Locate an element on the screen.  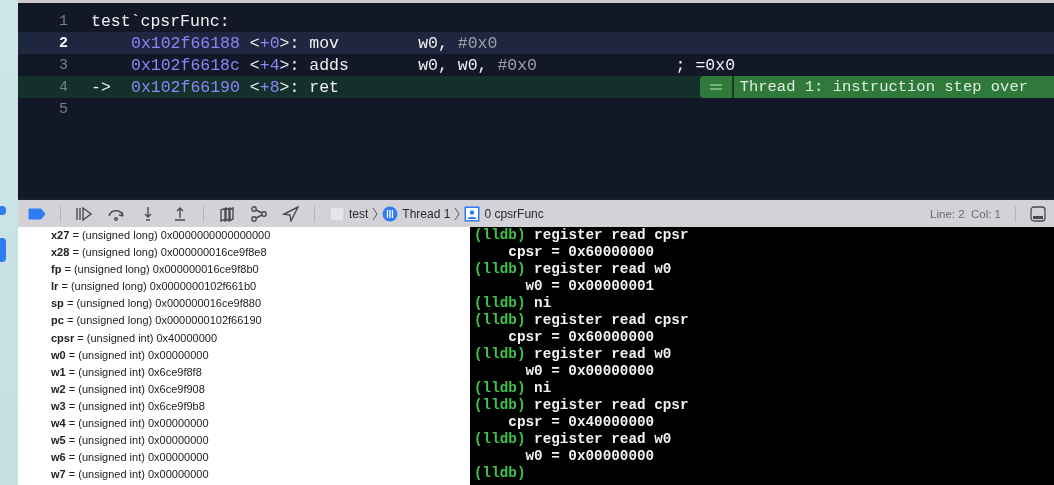
app-icon is located at coordinates (337, 213).